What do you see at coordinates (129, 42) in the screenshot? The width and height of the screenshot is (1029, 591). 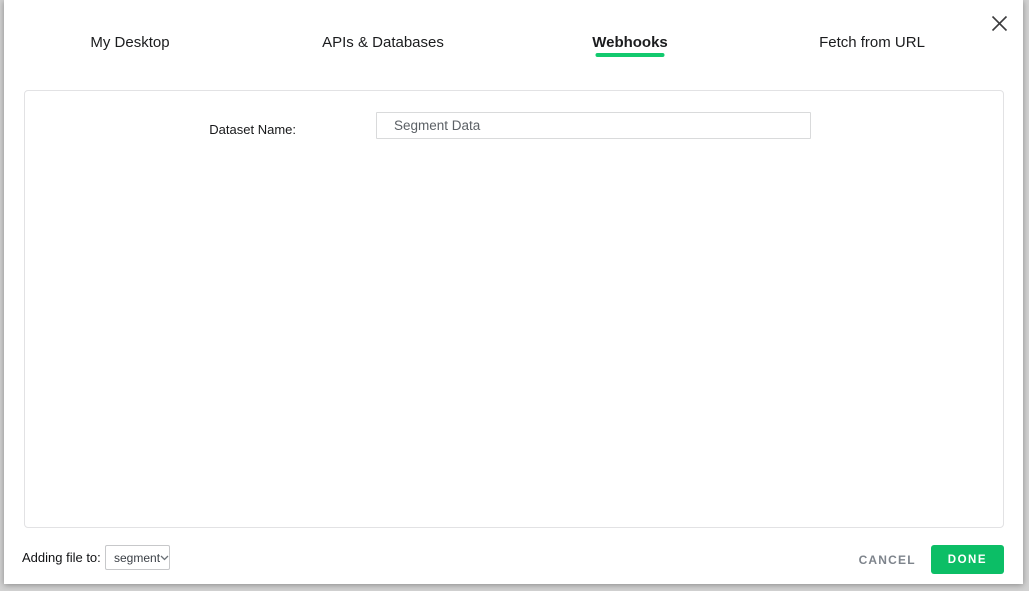 I see `tab-my-desktop: My Desktop` at bounding box center [129, 42].